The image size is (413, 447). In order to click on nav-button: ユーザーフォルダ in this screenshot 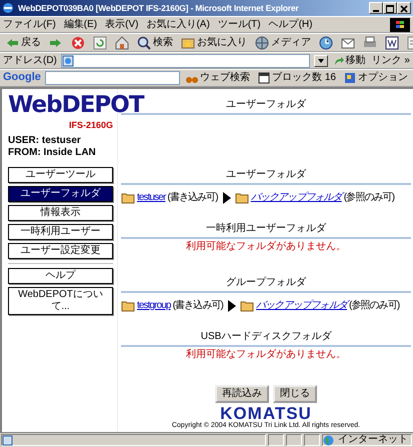, I will do `click(60, 194)`.